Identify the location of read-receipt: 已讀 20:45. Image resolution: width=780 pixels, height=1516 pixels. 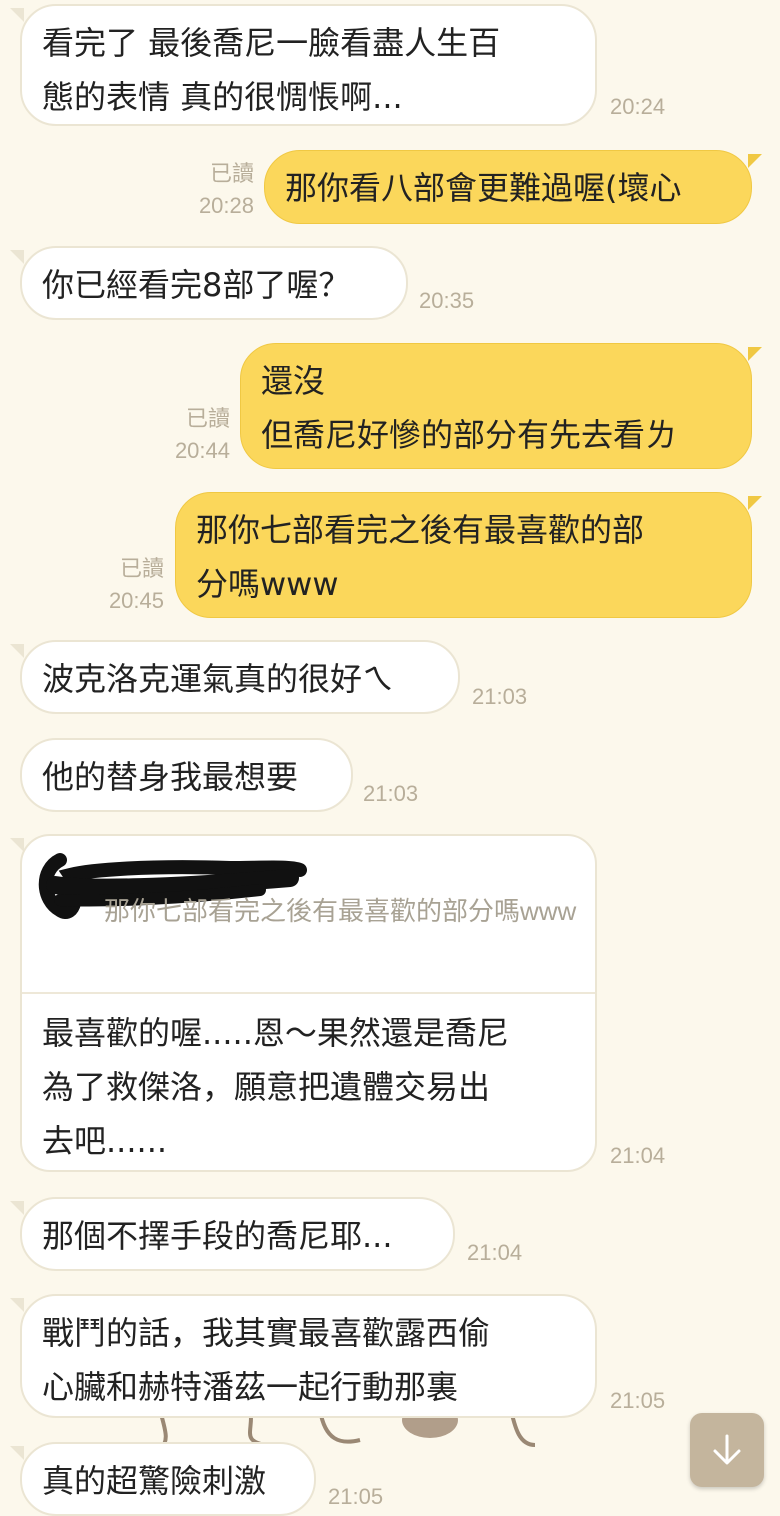
(127, 585).